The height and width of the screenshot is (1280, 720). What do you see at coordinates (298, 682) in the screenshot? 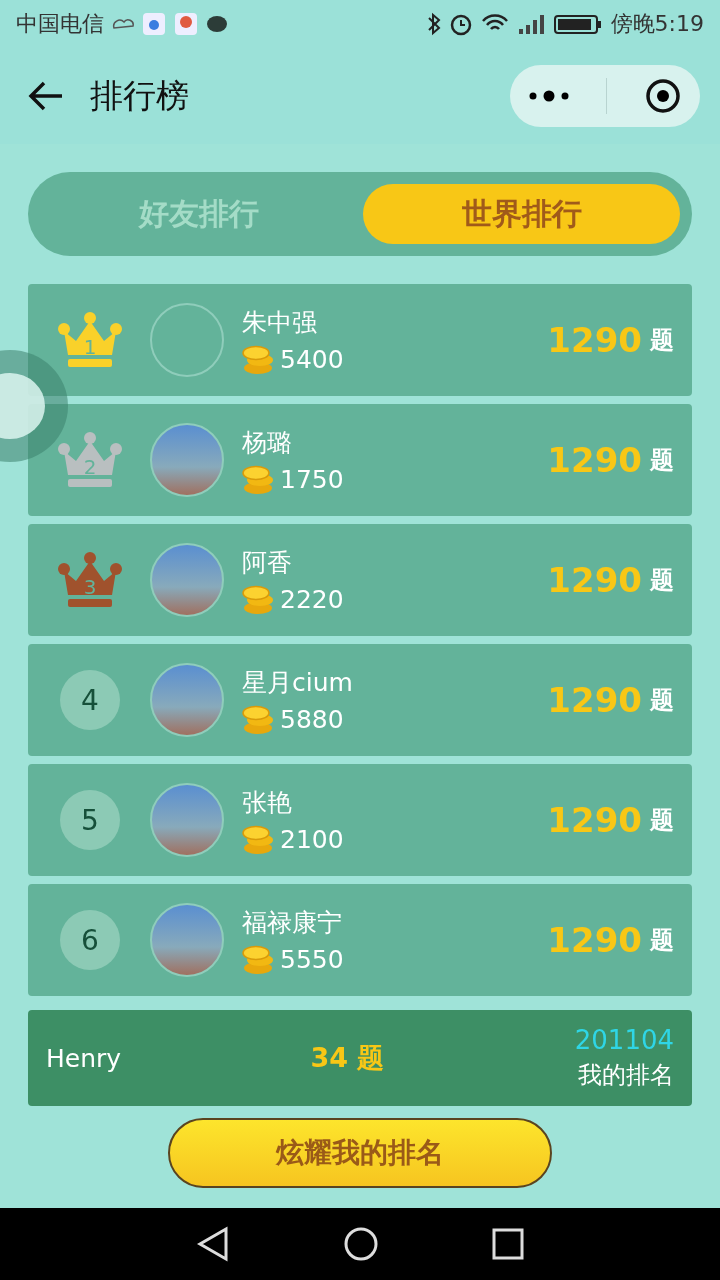
I see `user-name: 星月cium` at bounding box center [298, 682].